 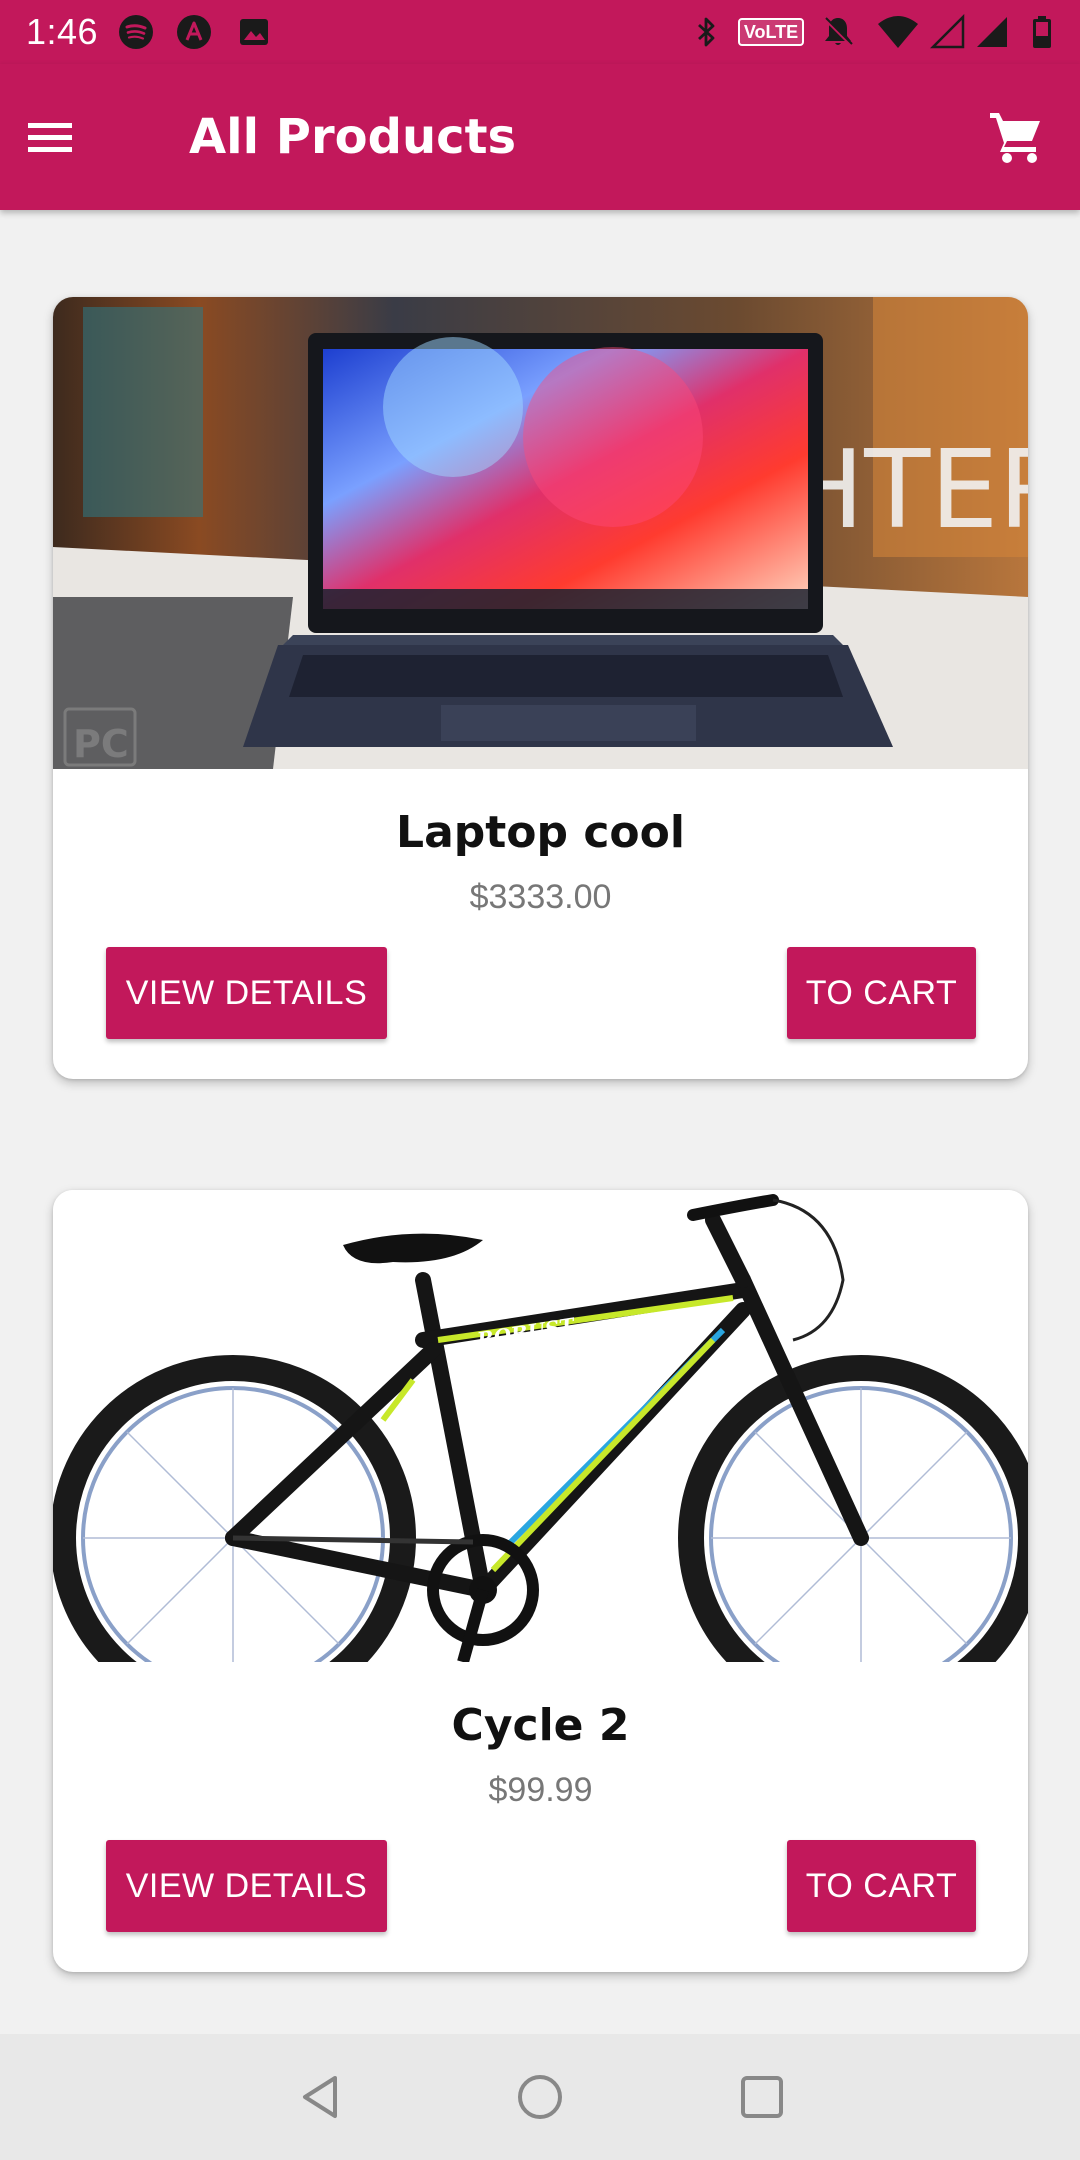 What do you see at coordinates (898, 32) in the screenshot?
I see `wifi-icon` at bounding box center [898, 32].